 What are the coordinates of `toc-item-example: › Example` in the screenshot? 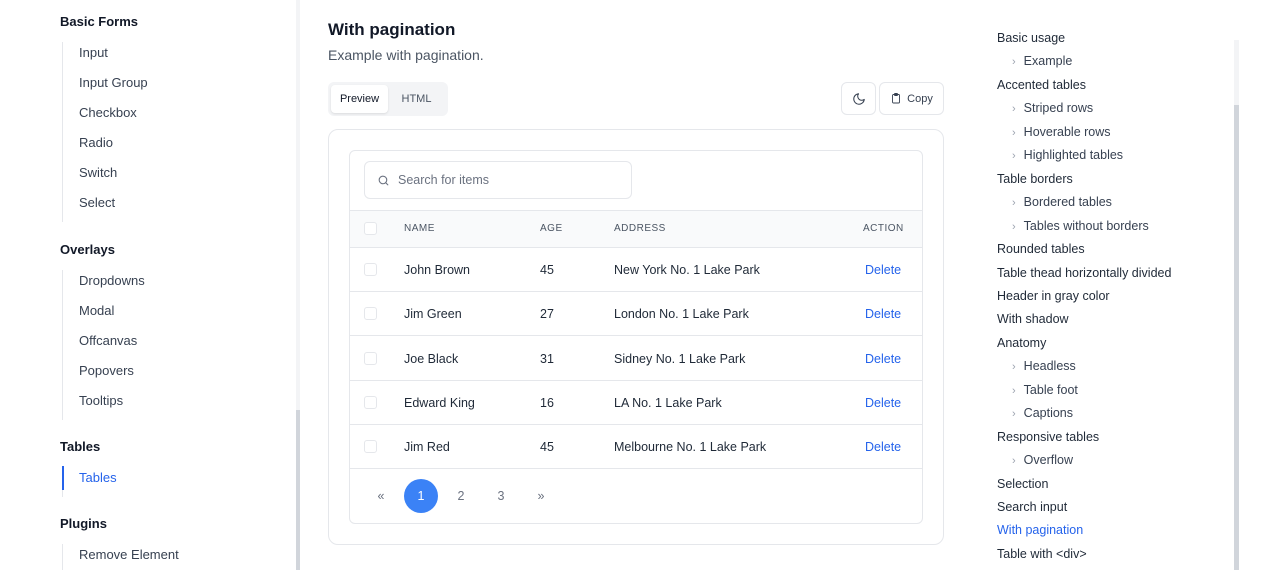 It's located at (1042, 61).